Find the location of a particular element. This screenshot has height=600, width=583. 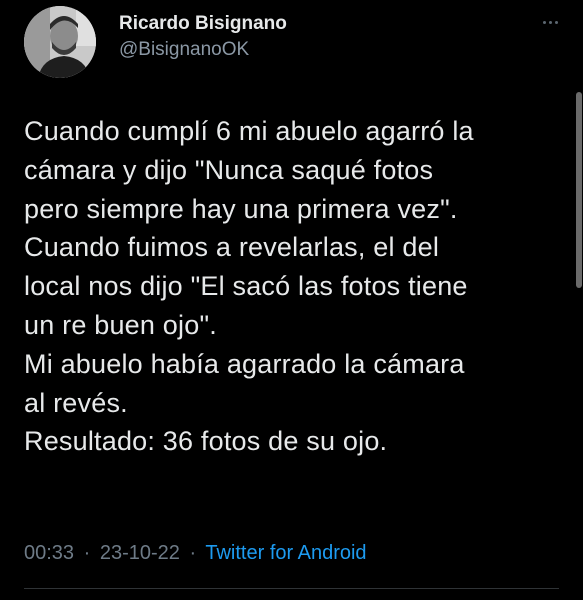

tweet-header: Ricardo Bisignano @BisignanoOK is located at coordinates (294, 42).